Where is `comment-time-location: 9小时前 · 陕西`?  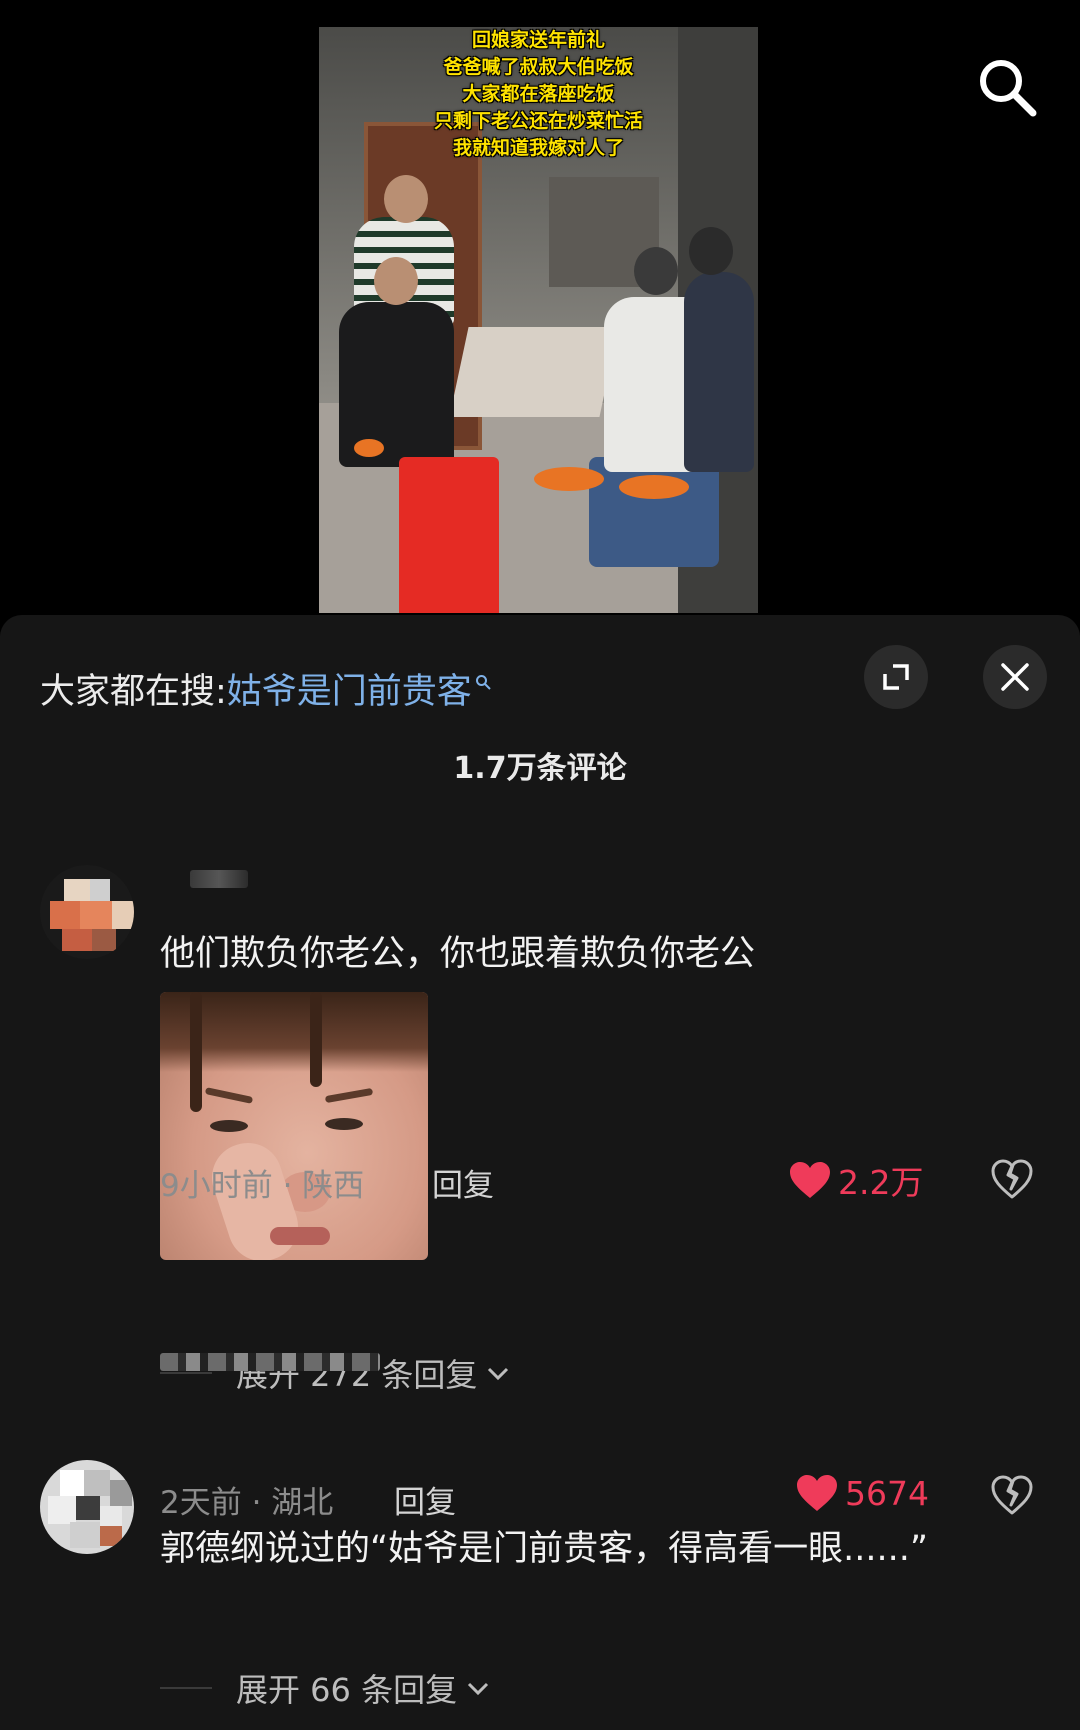 comment-time-location: 9小时前 · 陕西 is located at coordinates (262, 1186).